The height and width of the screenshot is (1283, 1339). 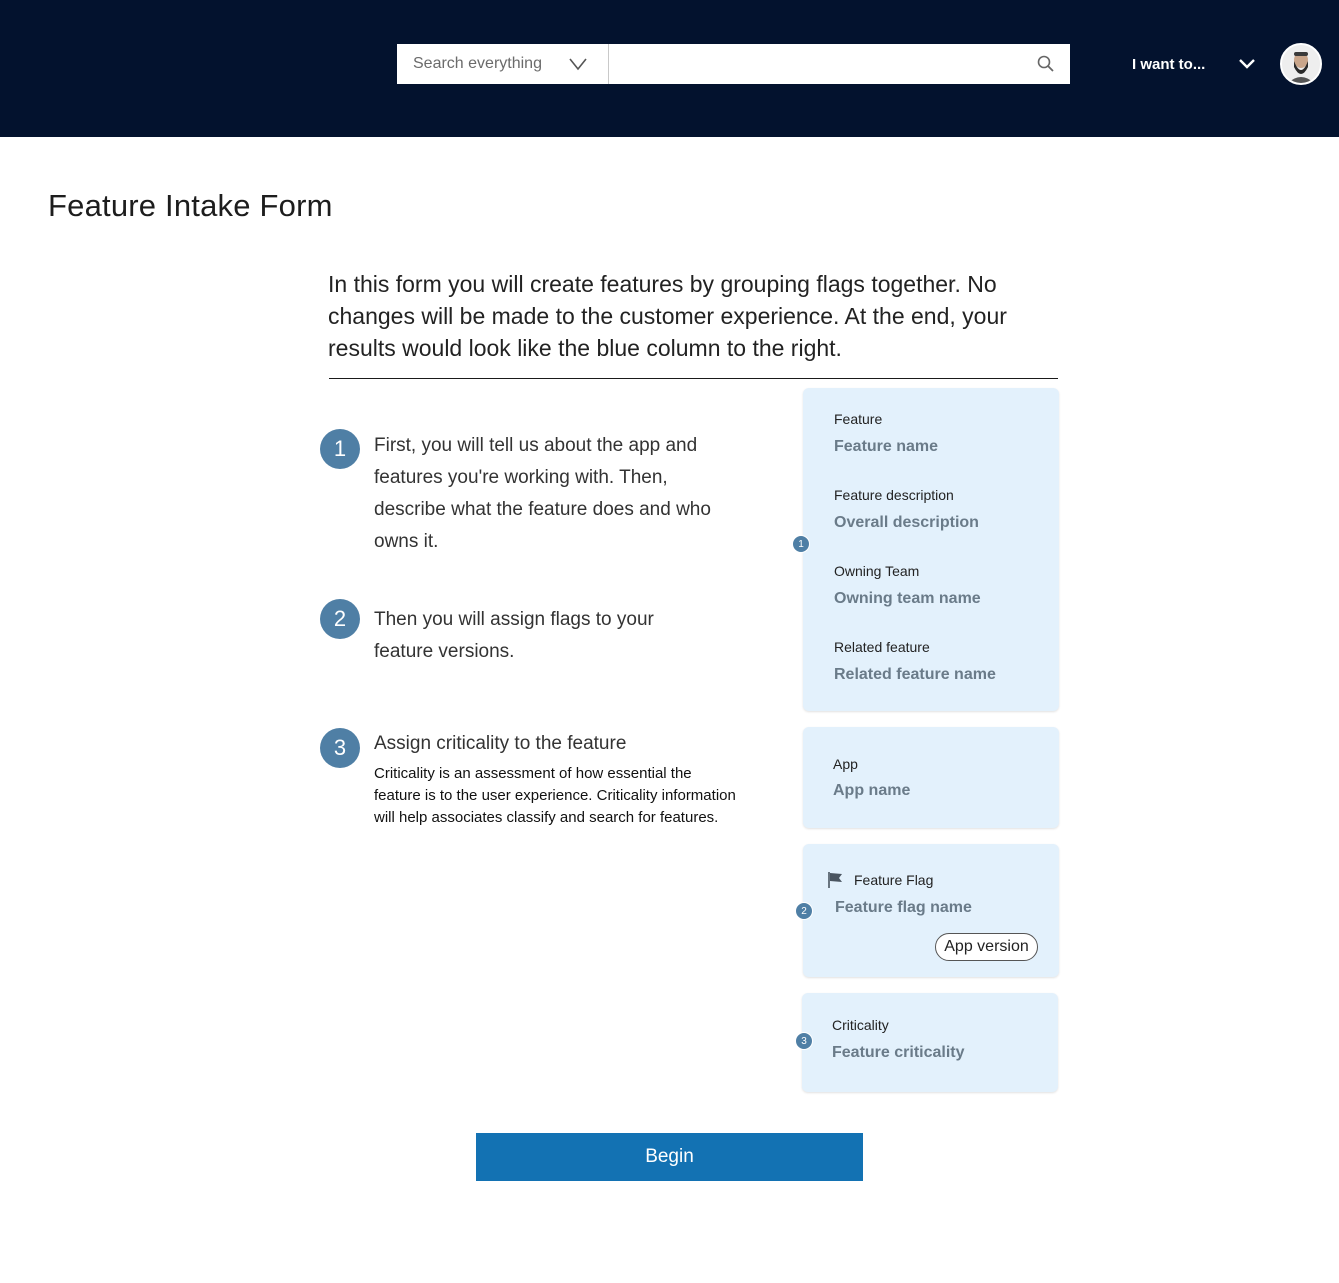 What do you see at coordinates (882, 647) in the screenshot?
I see `related-feature-label: Related feature` at bounding box center [882, 647].